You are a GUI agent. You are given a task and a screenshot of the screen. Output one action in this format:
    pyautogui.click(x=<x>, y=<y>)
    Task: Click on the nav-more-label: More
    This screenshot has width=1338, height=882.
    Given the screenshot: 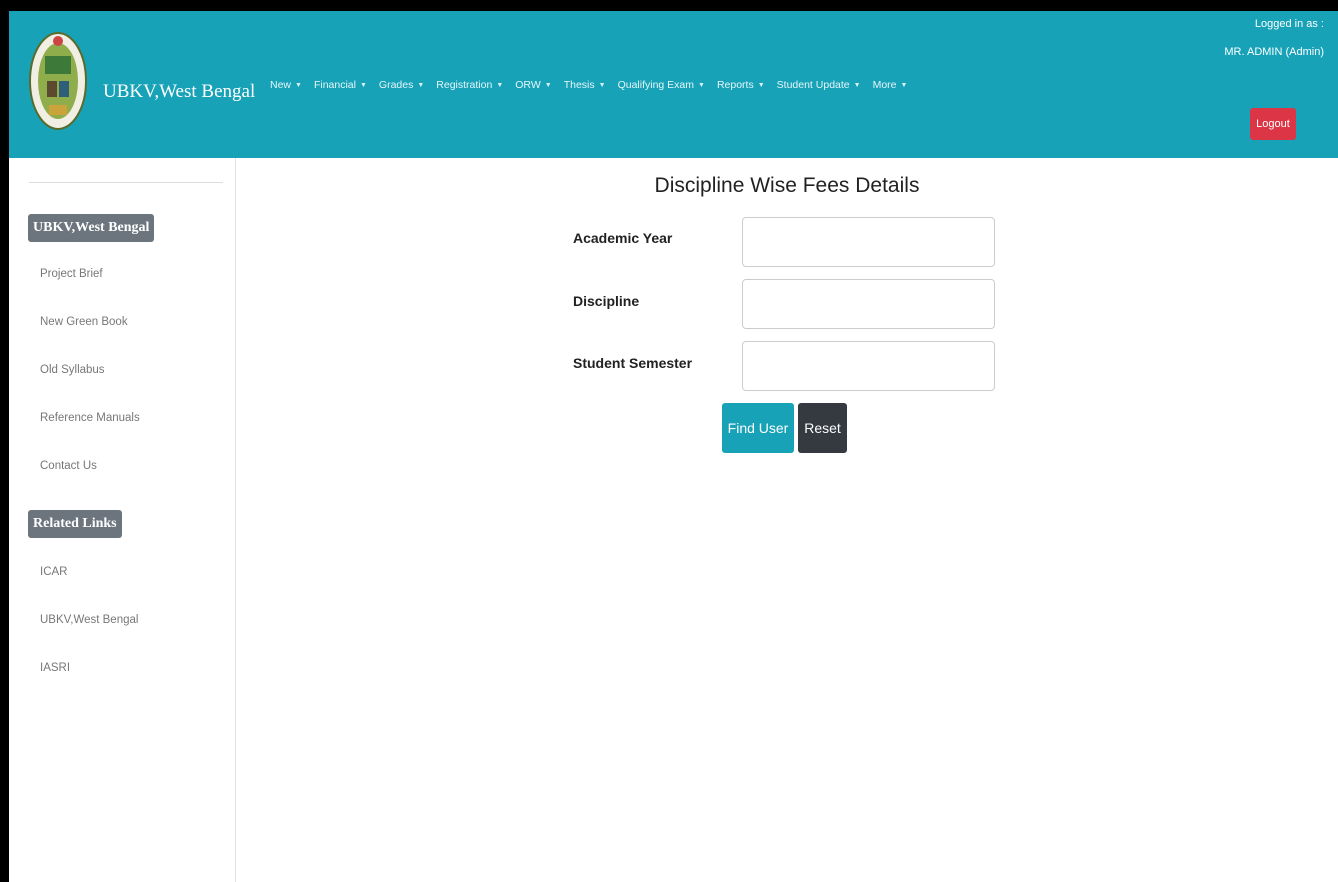 What is the action you would take?
    pyautogui.click(x=884, y=85)
    